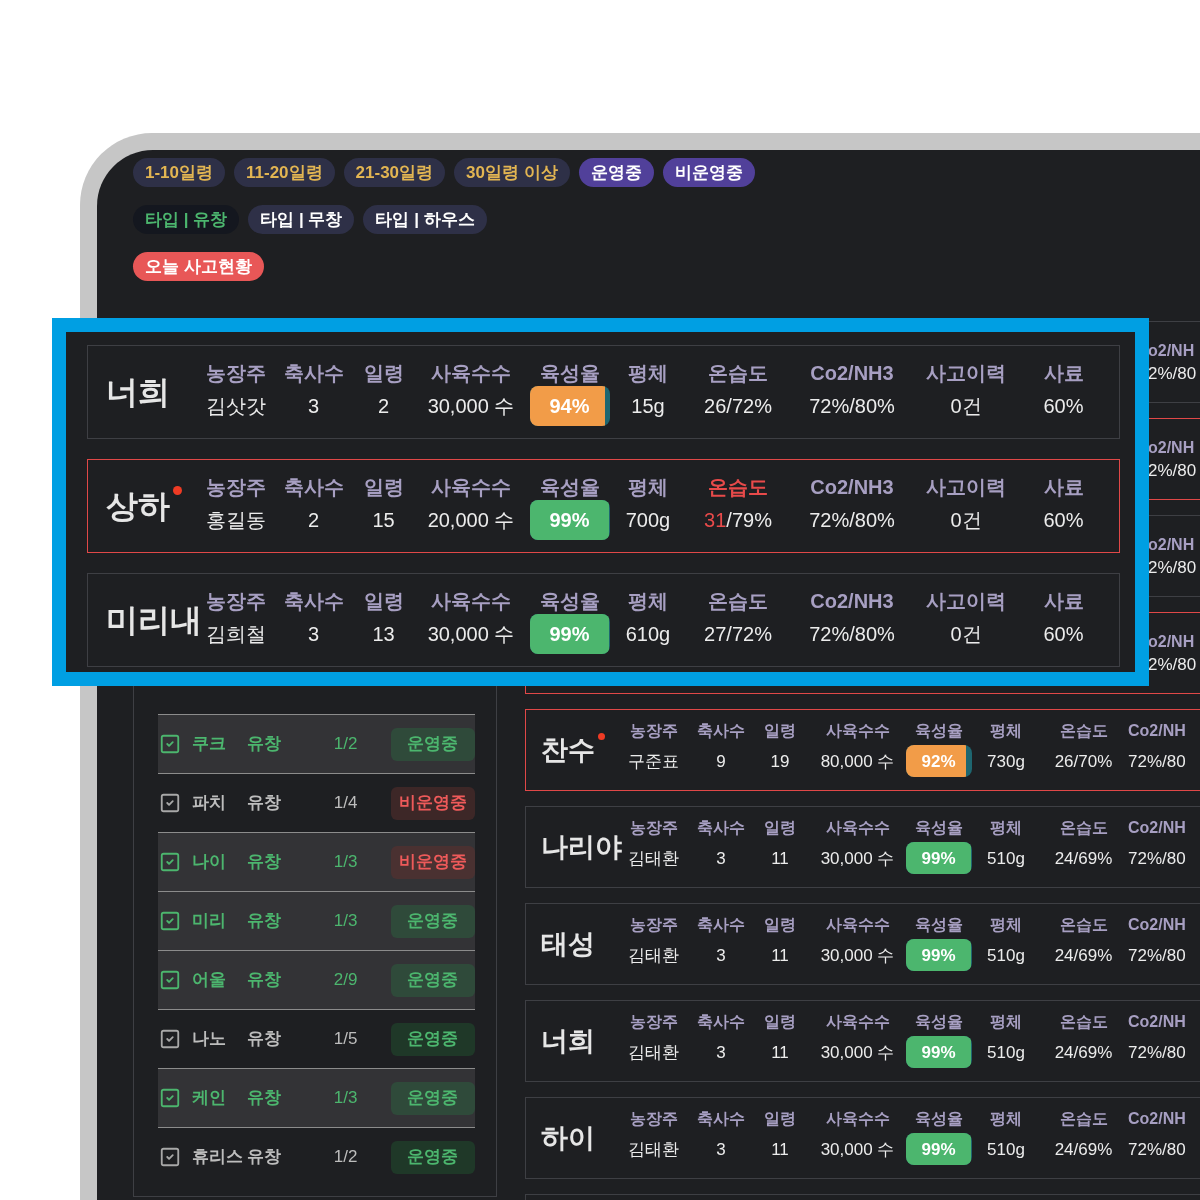  I want to click on field-value: 11, so click(780, 1149).